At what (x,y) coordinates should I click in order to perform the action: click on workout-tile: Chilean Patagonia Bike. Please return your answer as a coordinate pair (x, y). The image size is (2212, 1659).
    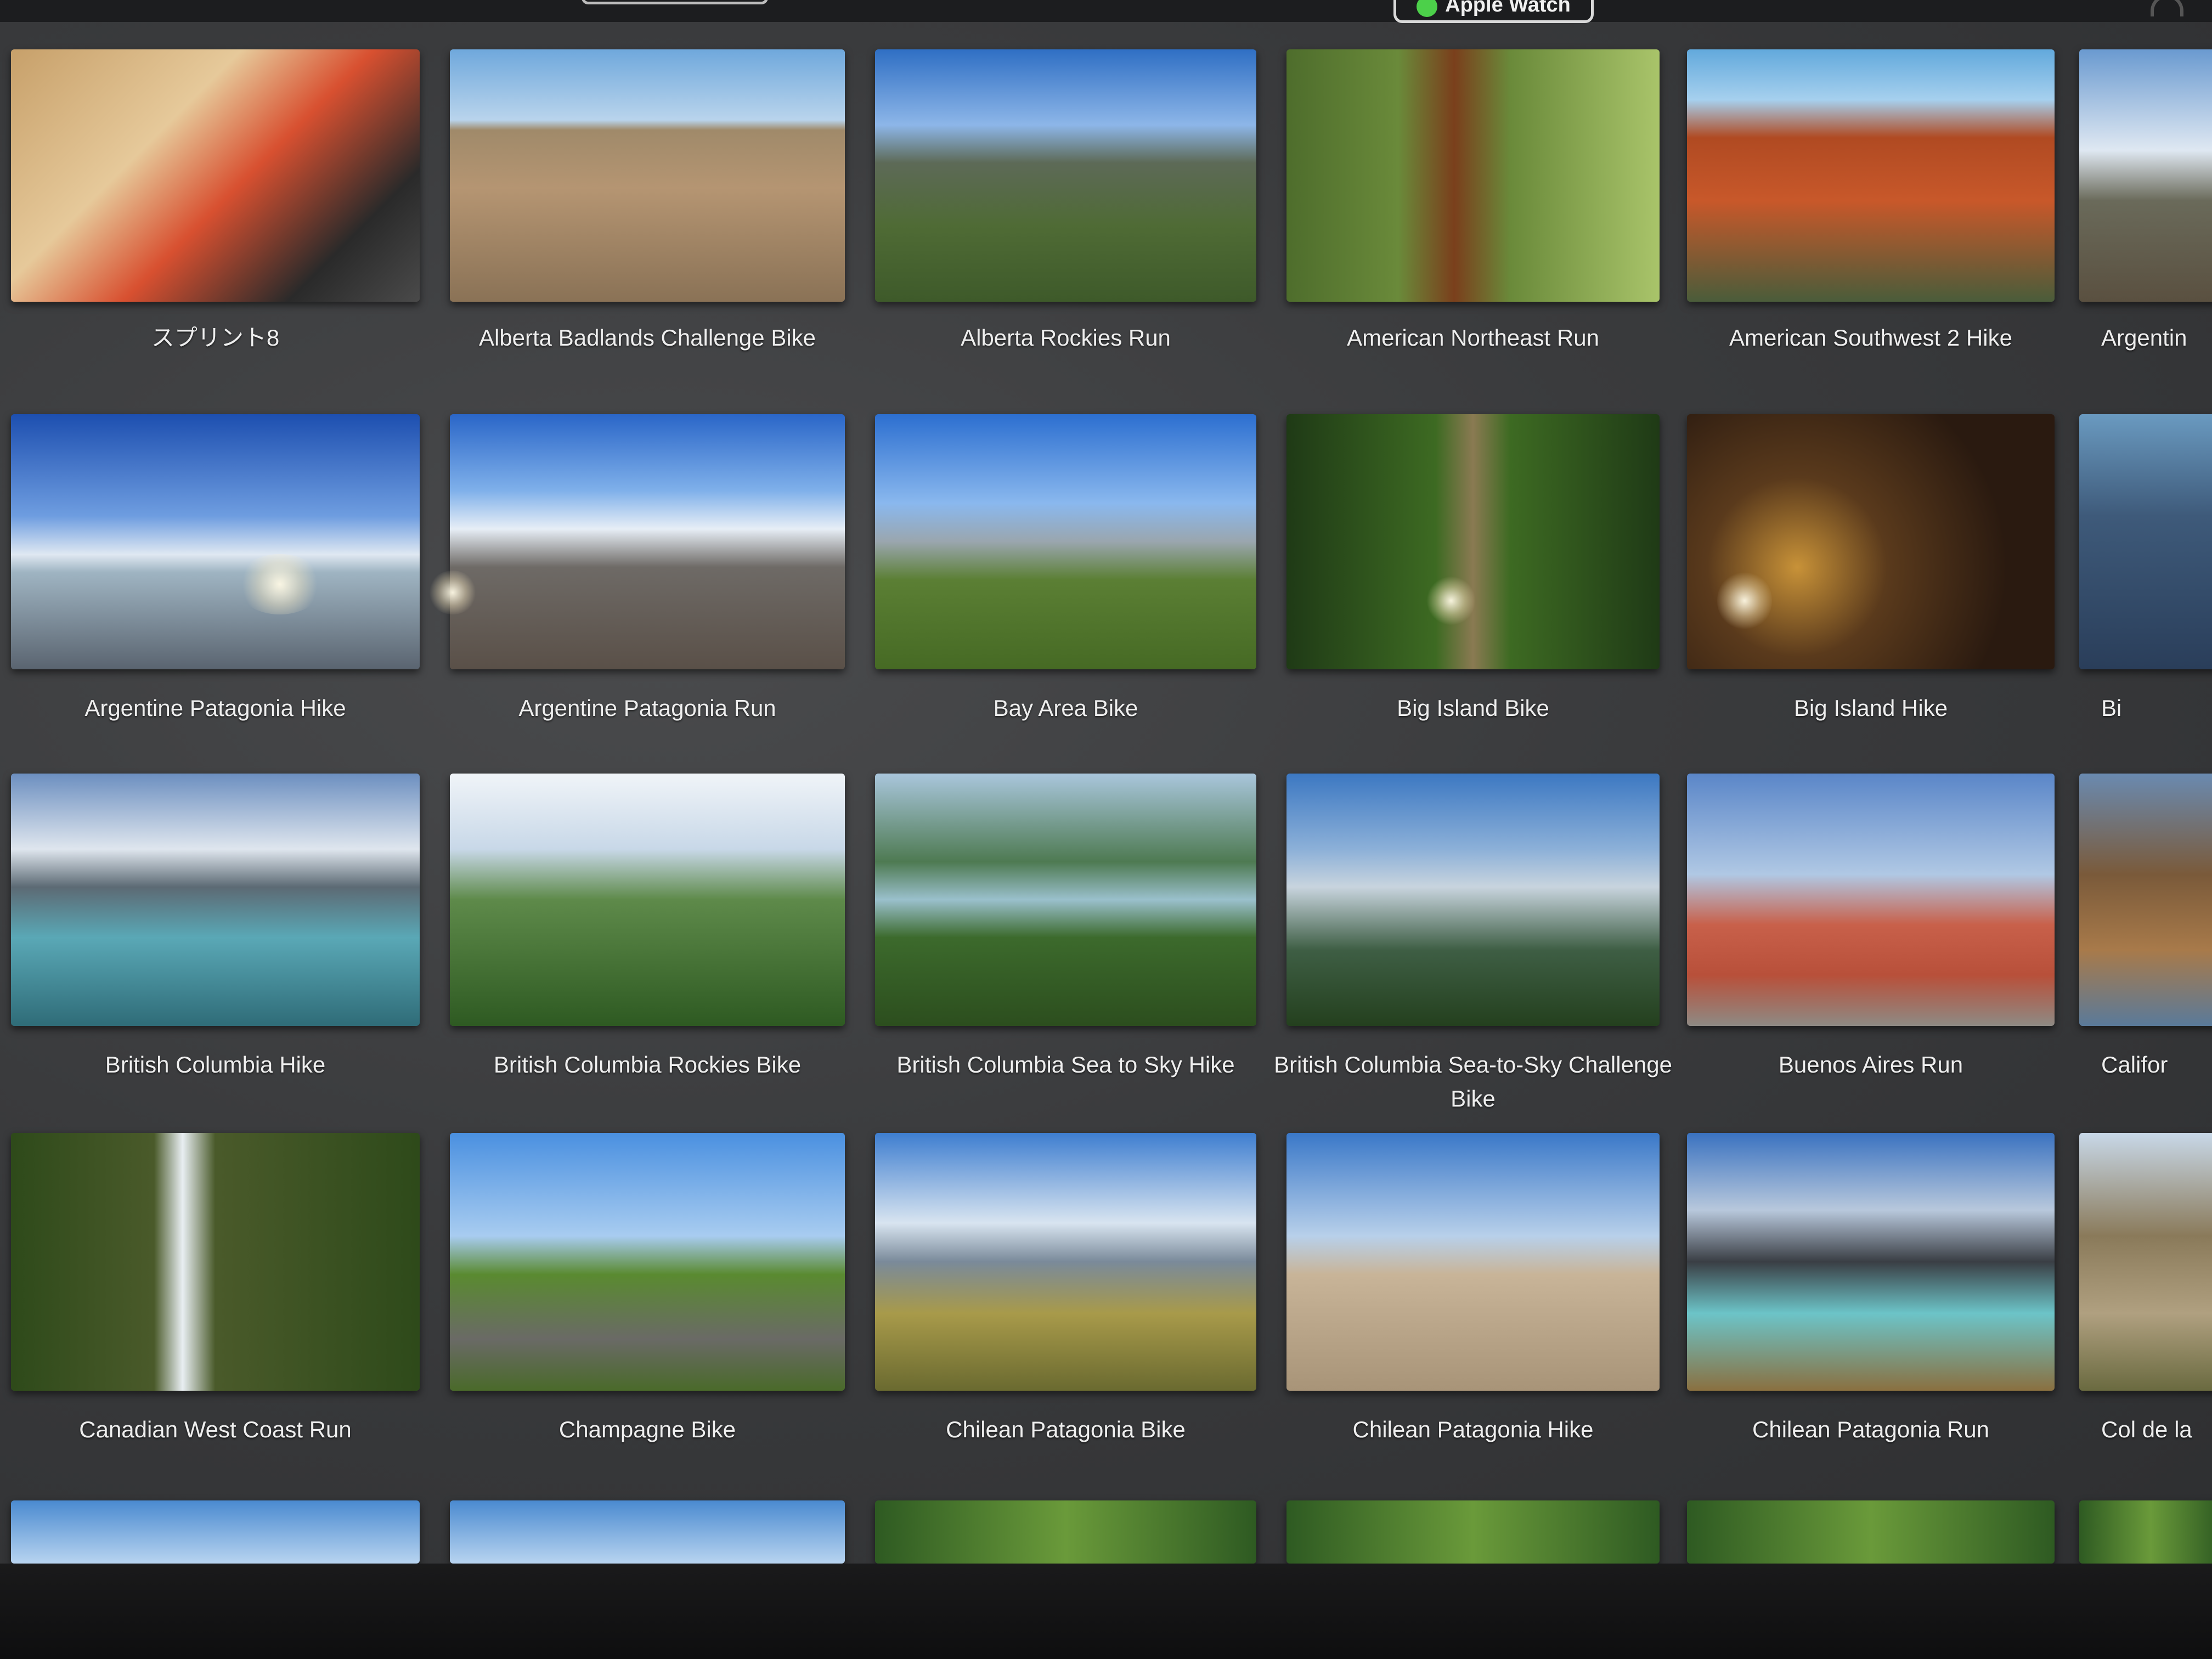
    Looking at the image, I should click on (1065, 1311).